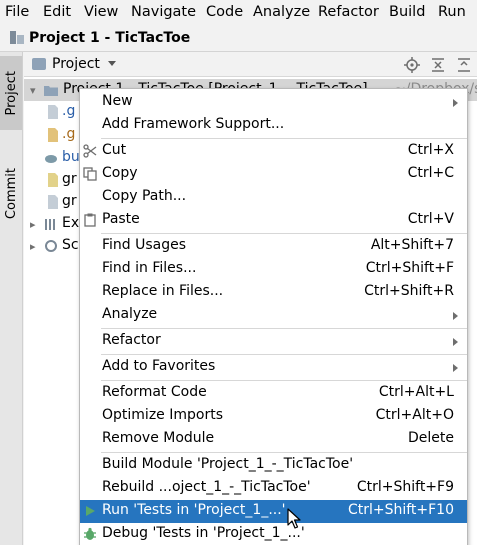 The image size is (477, 545). Describe the element at coordinates (409, 268) in the screenshot. I see `menu-item-shortcut: Ctrl+Shift+F` at that location.